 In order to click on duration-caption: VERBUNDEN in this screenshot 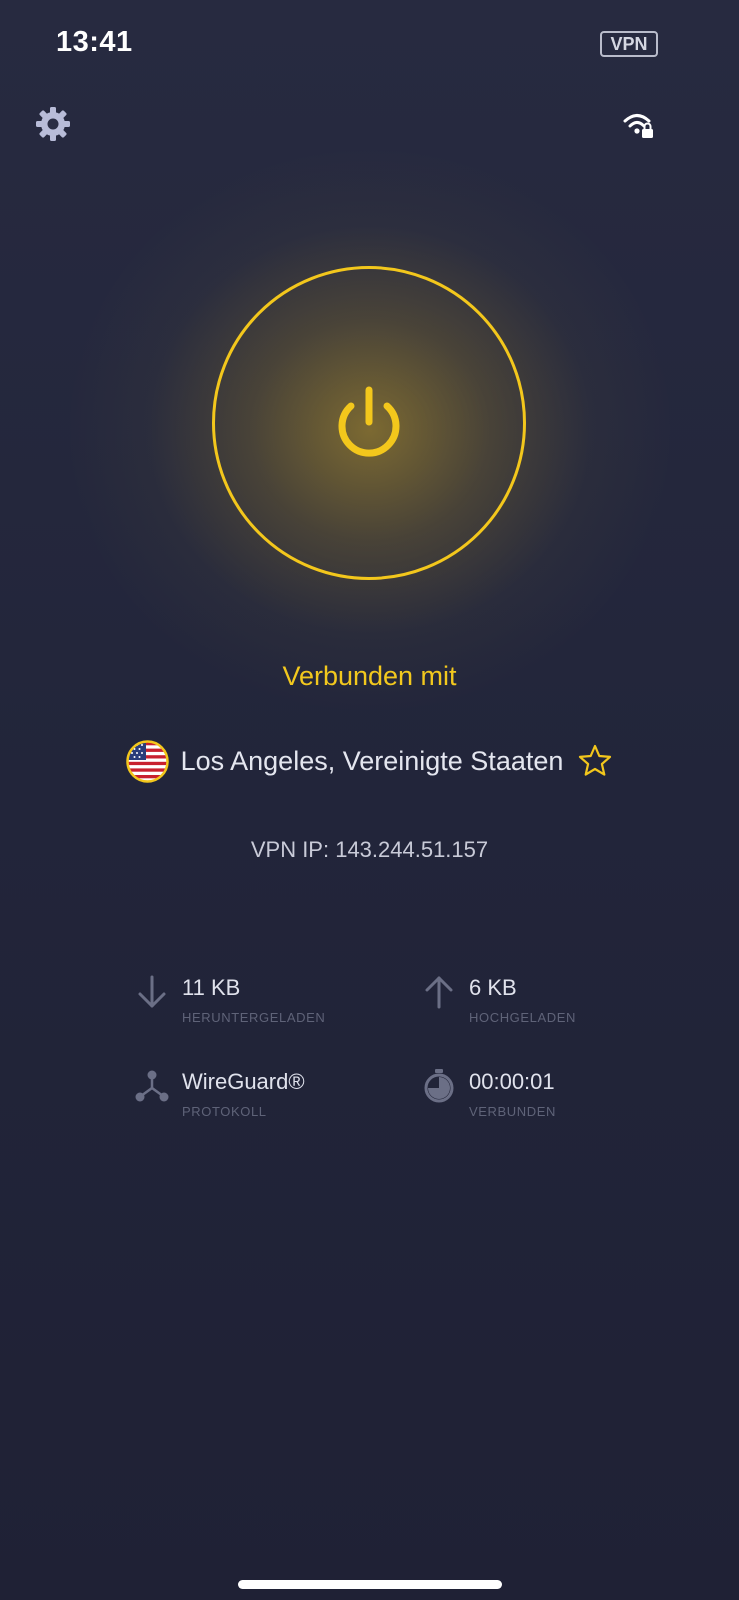, I will do `click(513, 1111)`.